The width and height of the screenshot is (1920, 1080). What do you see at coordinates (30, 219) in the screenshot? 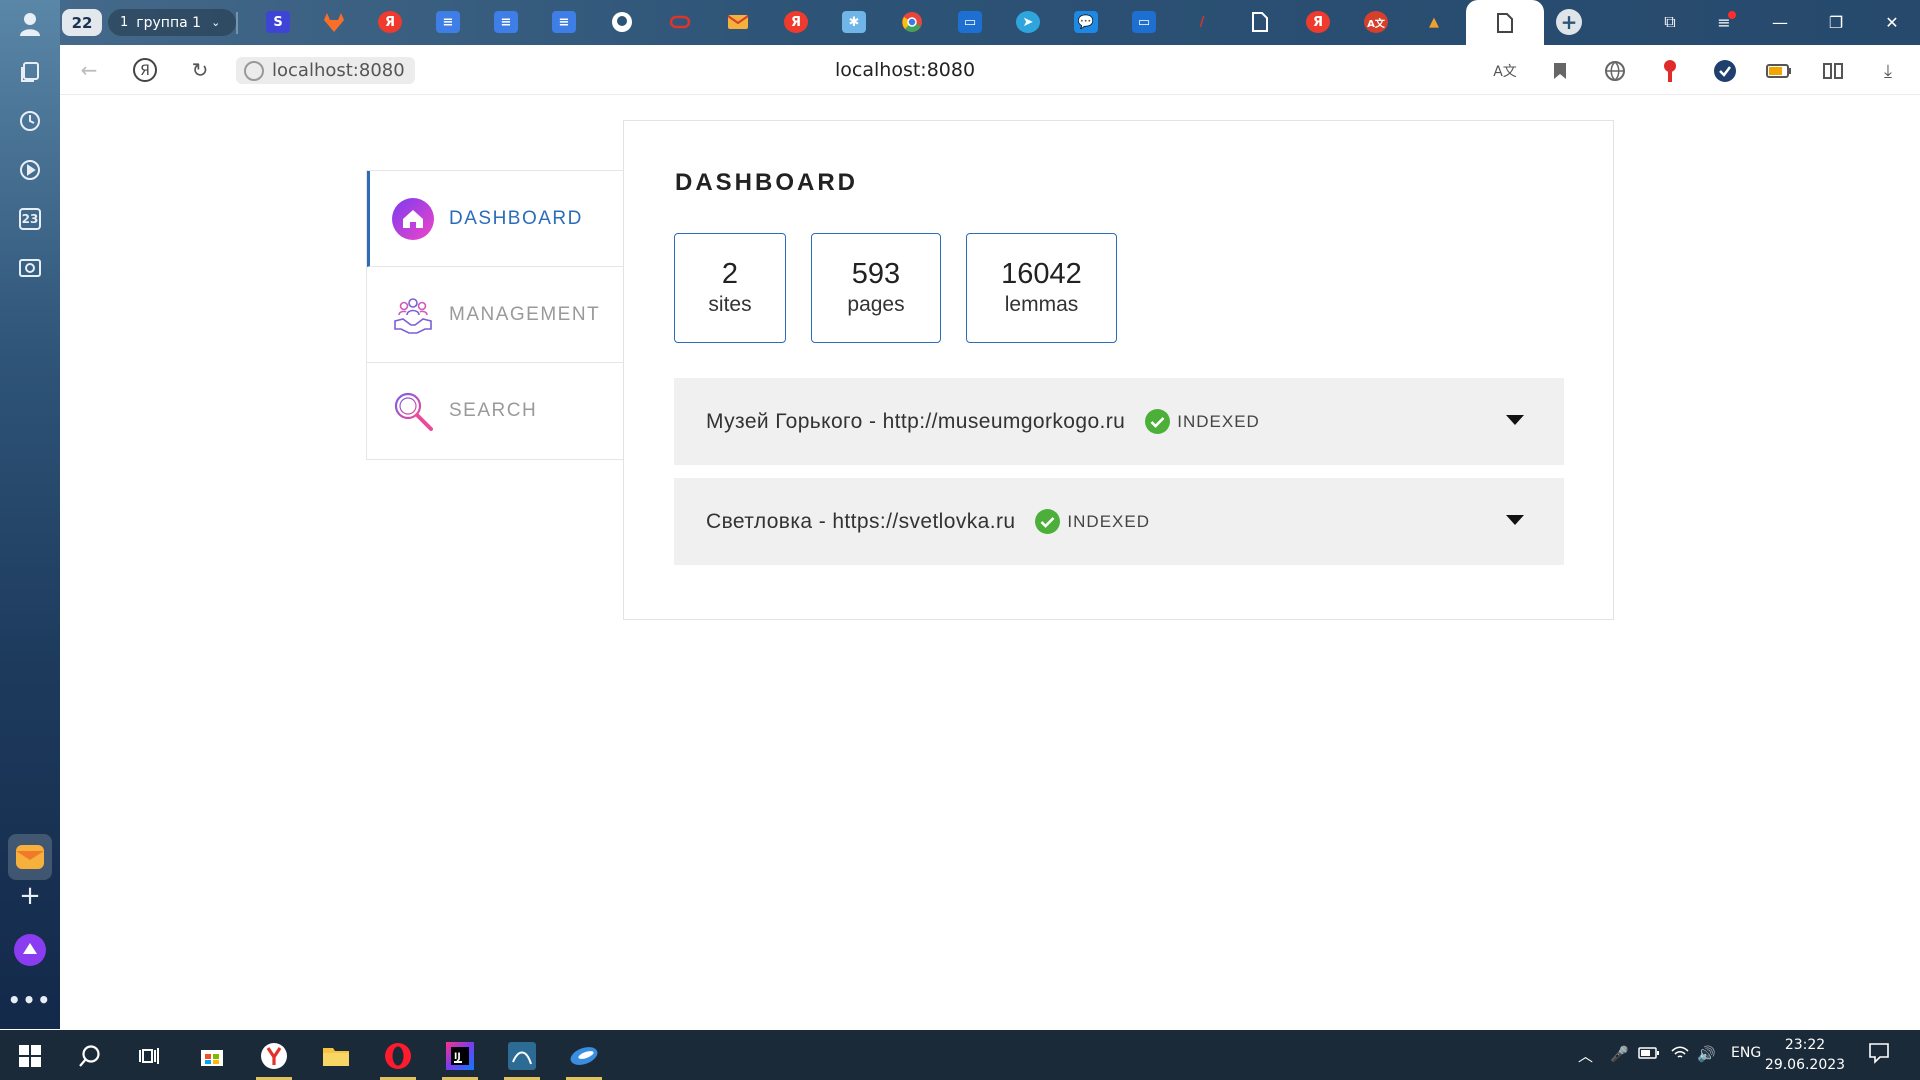
I see `calendar-icon: 23` at bounding box center [30, 219].